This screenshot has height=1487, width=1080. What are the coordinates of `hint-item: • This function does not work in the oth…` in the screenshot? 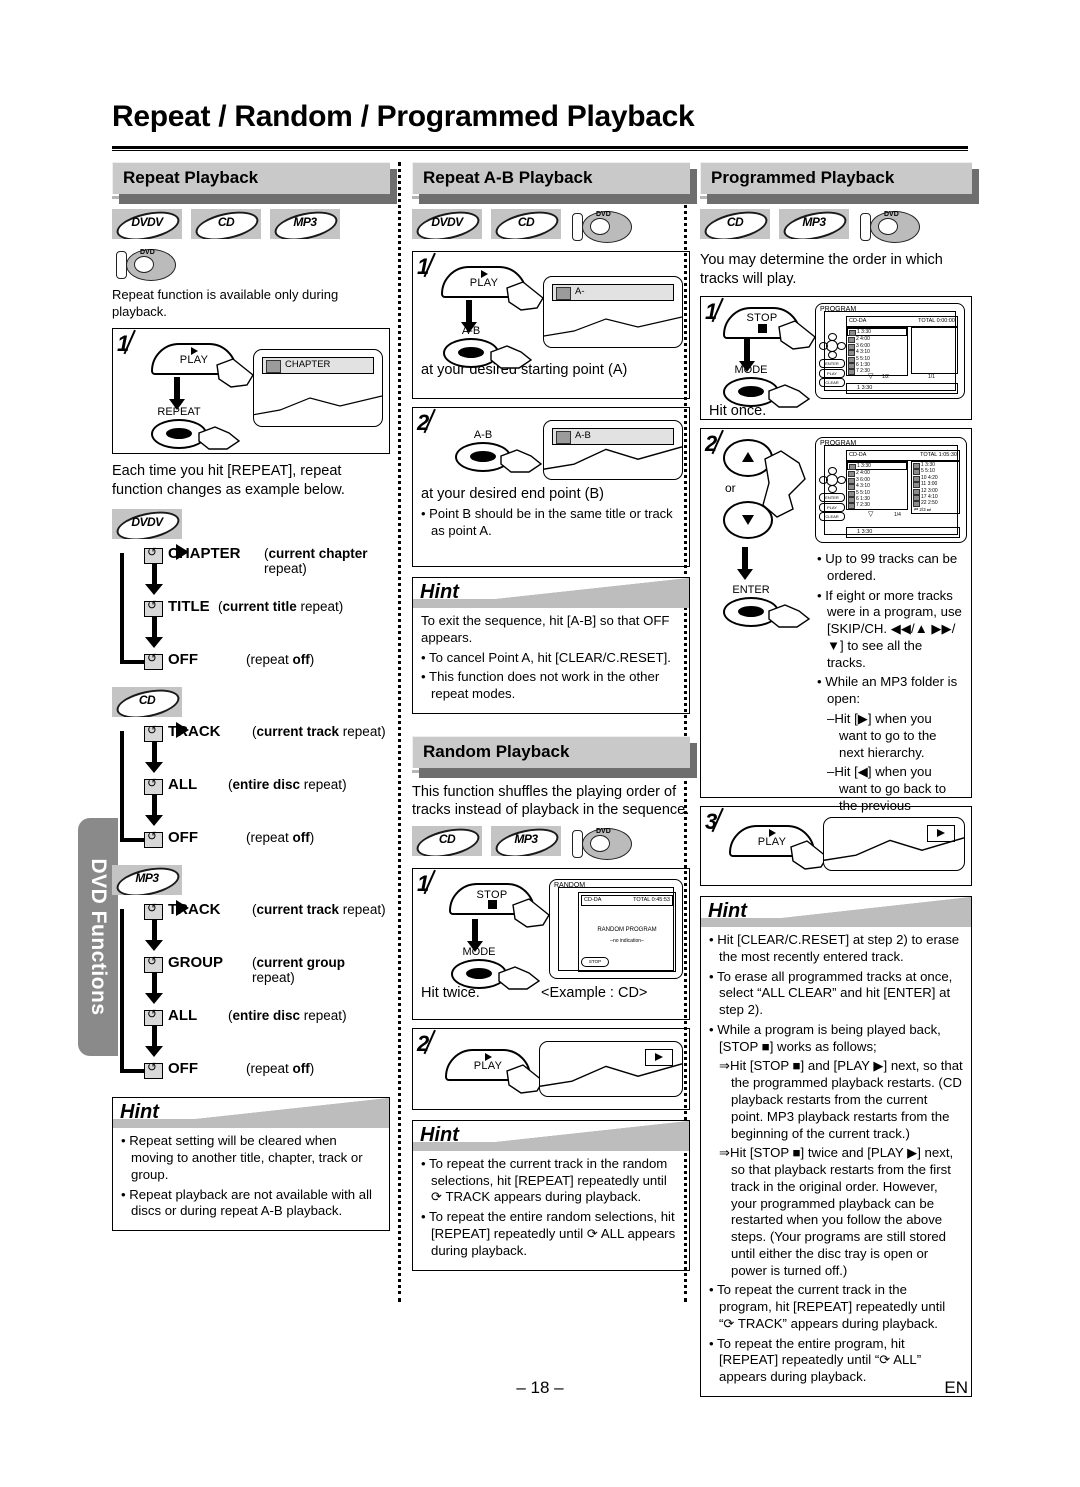 It's located at (540, 685).